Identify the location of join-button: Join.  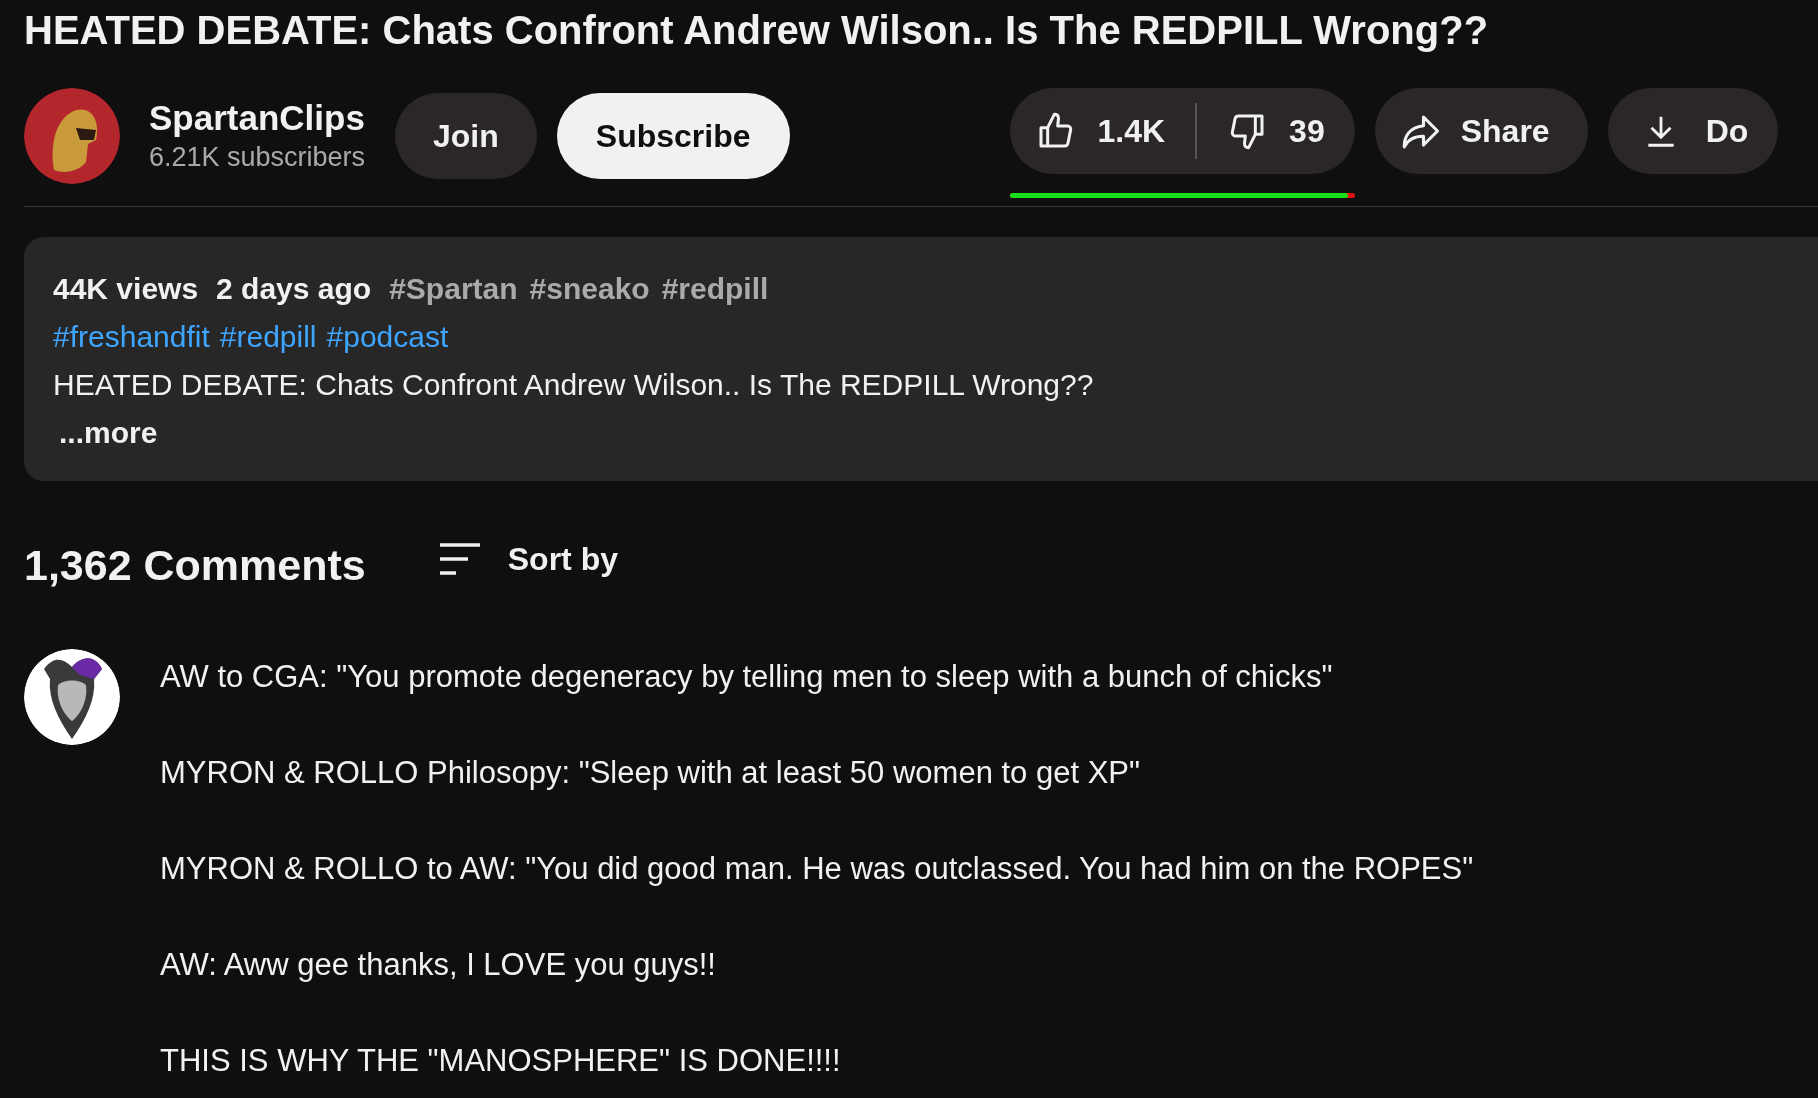
(466, 136).